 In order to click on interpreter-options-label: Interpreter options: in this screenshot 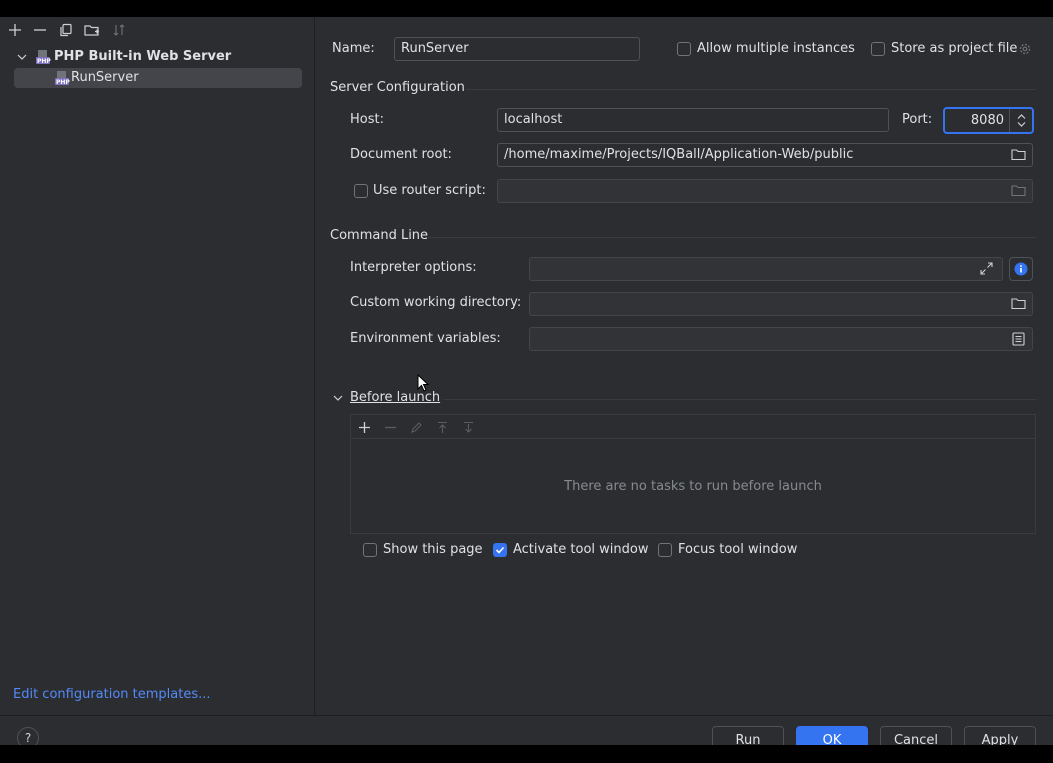, I will do `click(413, 267)`.